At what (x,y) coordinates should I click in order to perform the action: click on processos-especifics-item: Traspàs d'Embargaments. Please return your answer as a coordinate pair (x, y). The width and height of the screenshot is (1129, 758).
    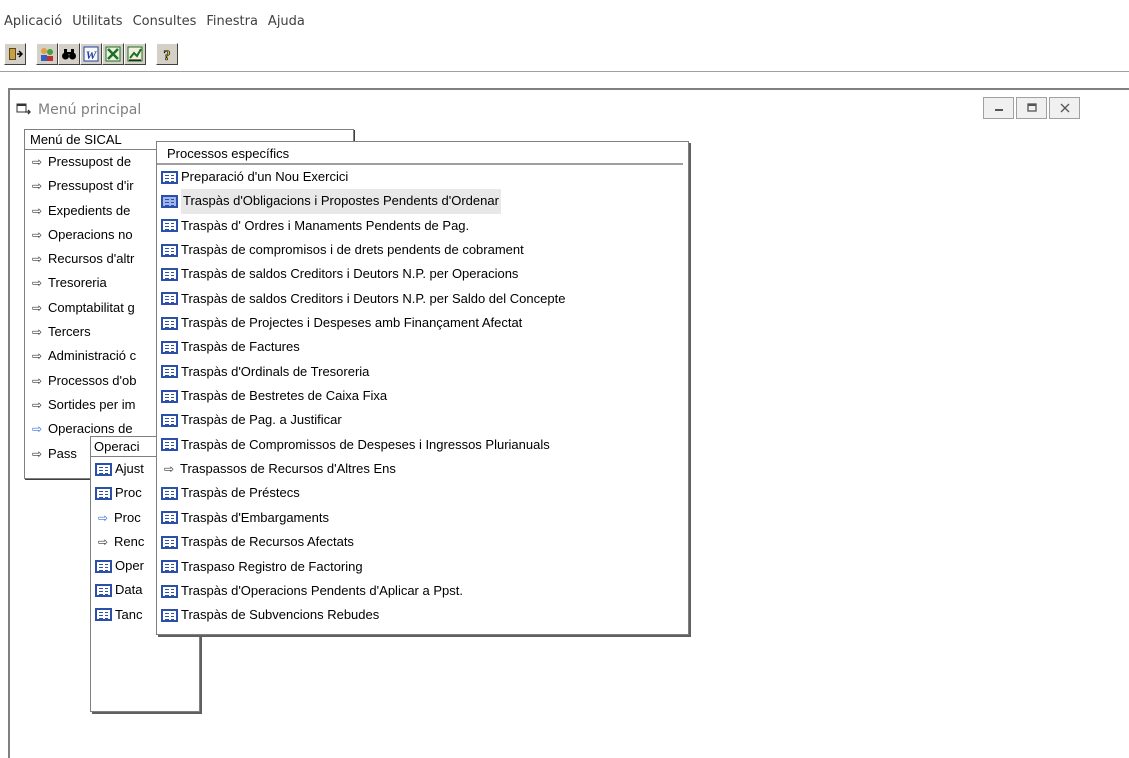
    Looking at the image, I should click on (422, 518).